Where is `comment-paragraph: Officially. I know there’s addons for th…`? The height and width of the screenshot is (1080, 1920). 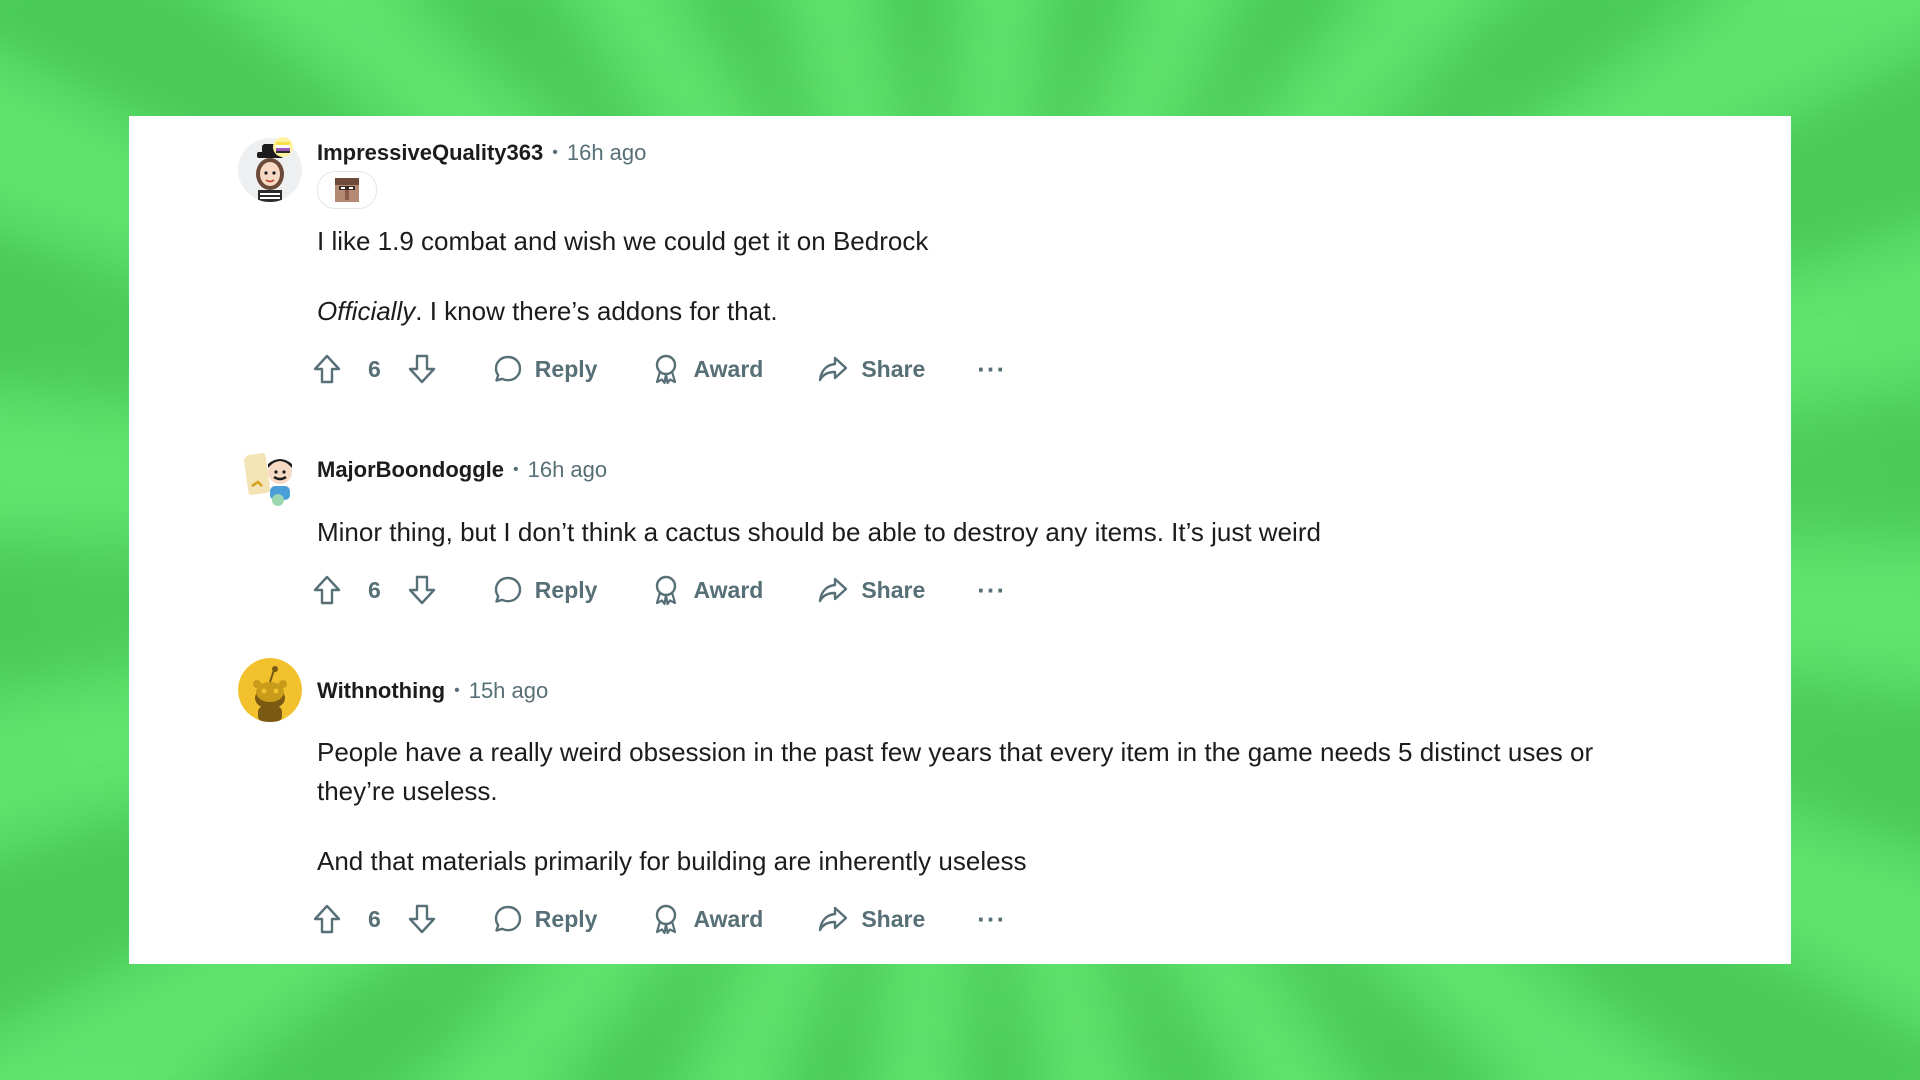 comment-paragraph: Officially. I know there’s addons for th… is located at coordinates (964, 311).